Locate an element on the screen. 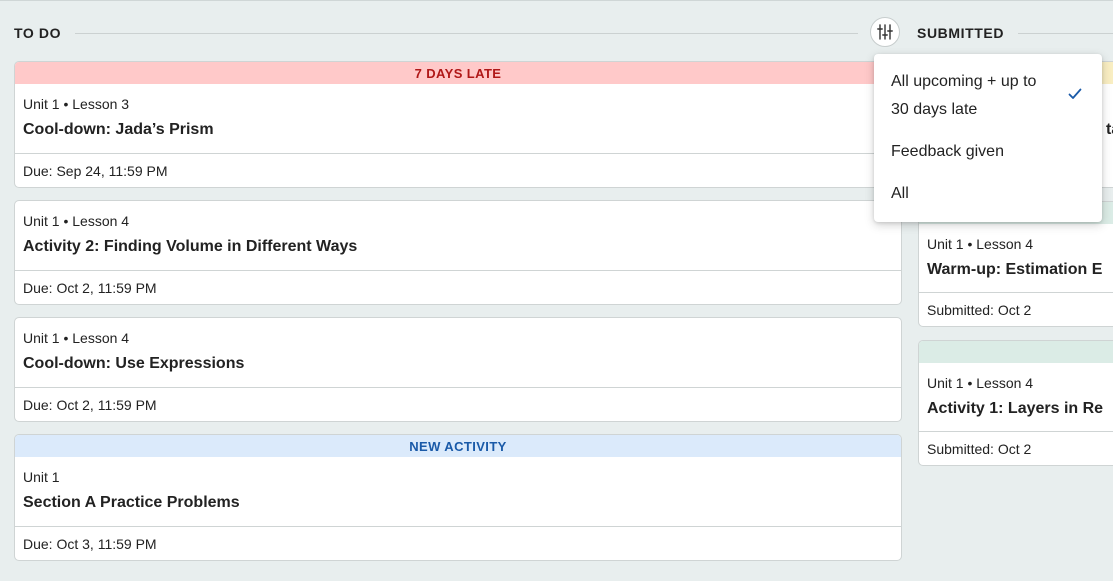 The height and width of the screenshot is (581, 1113). new-activity-badge: NEW ACTIVITY is located at coordinates (458, 446).